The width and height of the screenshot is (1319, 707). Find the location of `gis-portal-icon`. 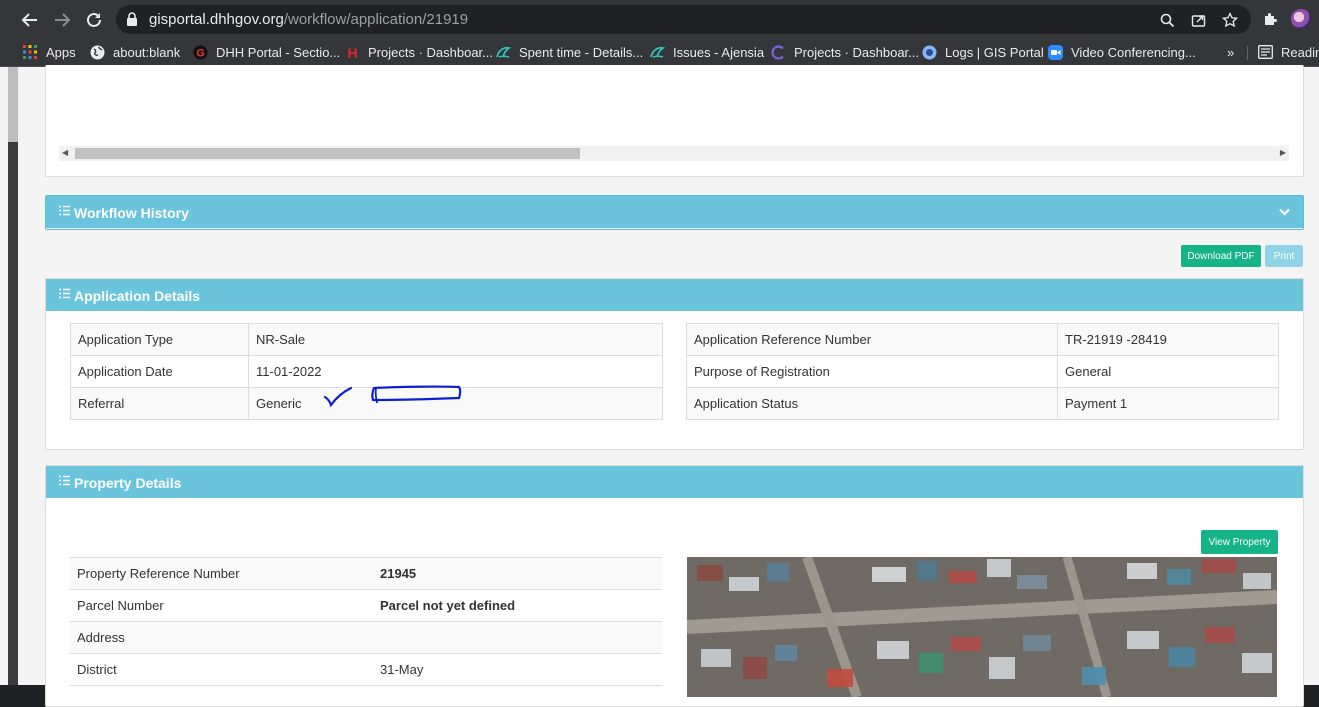

gis-portal-icon is located at coordinates (929, 52).